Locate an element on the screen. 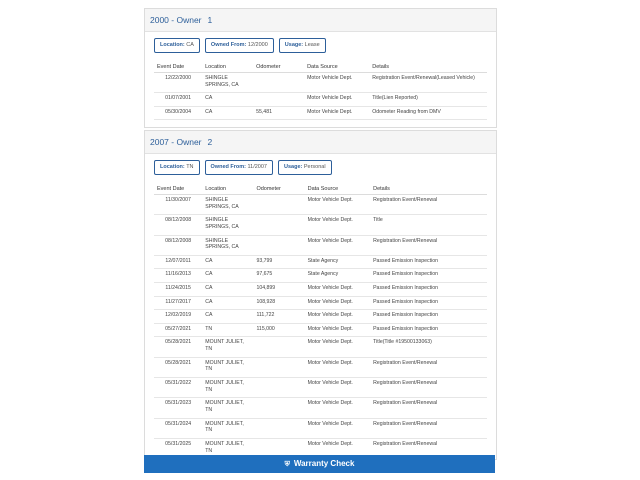  event-date-cell: 08/12/2008 is located at coordinates (178, 225).